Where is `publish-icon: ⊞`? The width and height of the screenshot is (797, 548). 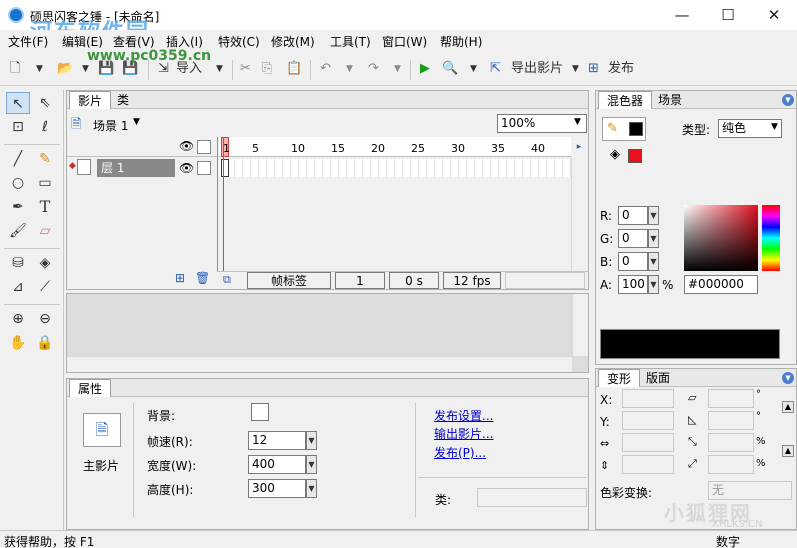
publish-icon: ⊞ is located at coordinates (593, 69).